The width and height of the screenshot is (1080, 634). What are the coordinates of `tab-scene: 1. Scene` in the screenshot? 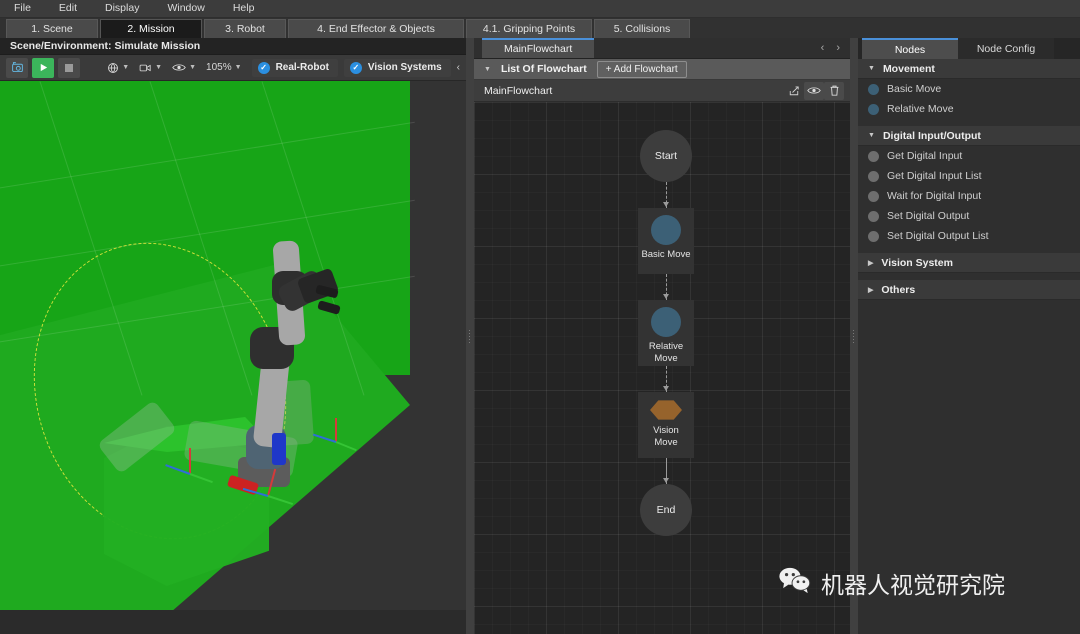 It's located at (52, 28).